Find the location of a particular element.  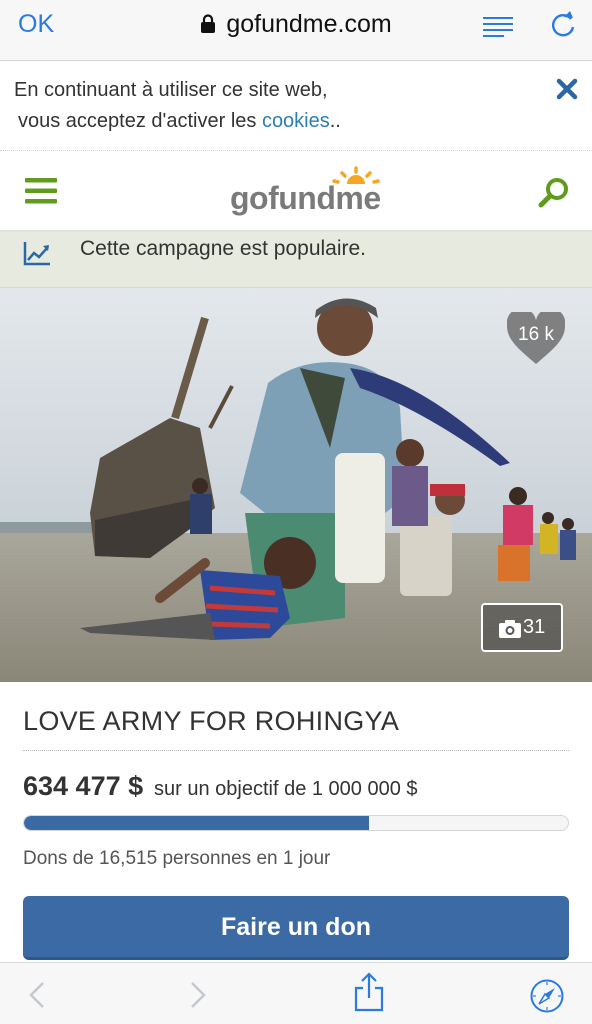

progress-fill is located at coordinates (196, 823).